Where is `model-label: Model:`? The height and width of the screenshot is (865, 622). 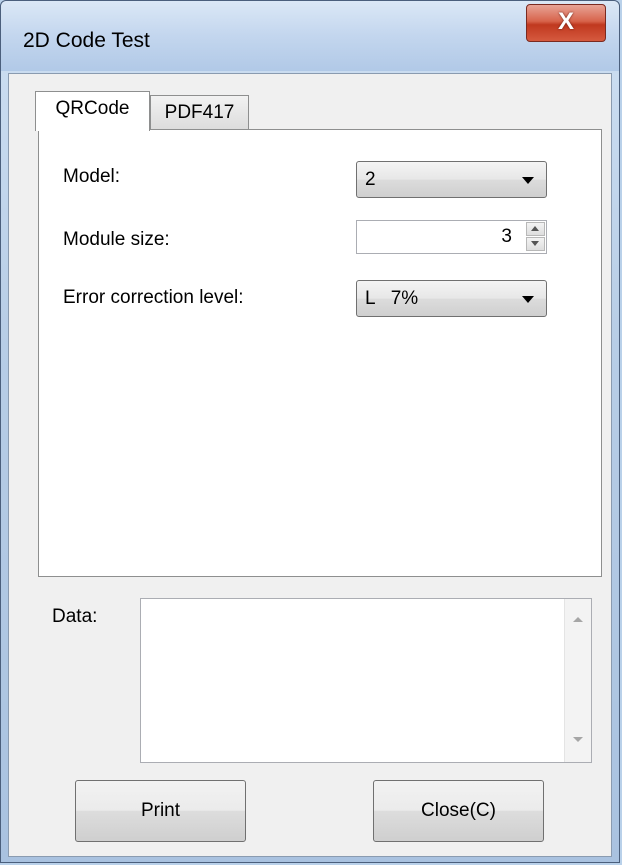
model-label: Model: is located at coordinates (92, 176).